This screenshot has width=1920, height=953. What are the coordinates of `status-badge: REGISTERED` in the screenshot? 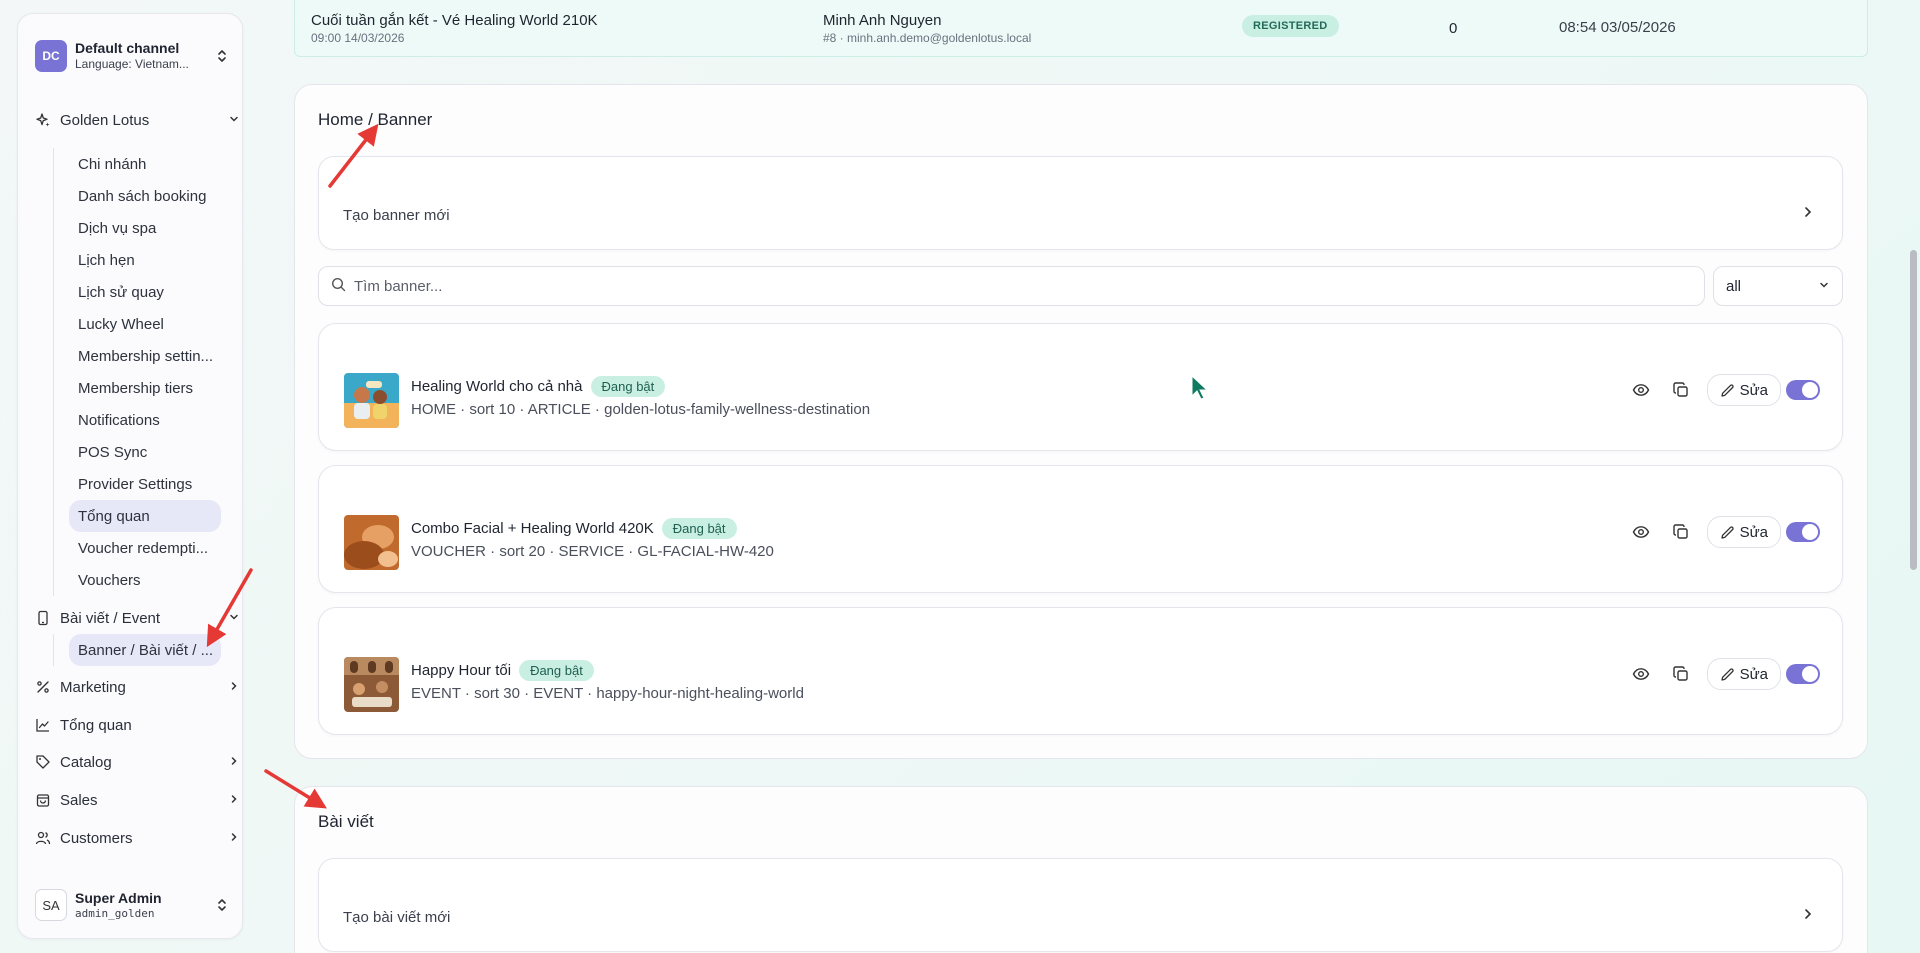 It's located at (1290, 26).